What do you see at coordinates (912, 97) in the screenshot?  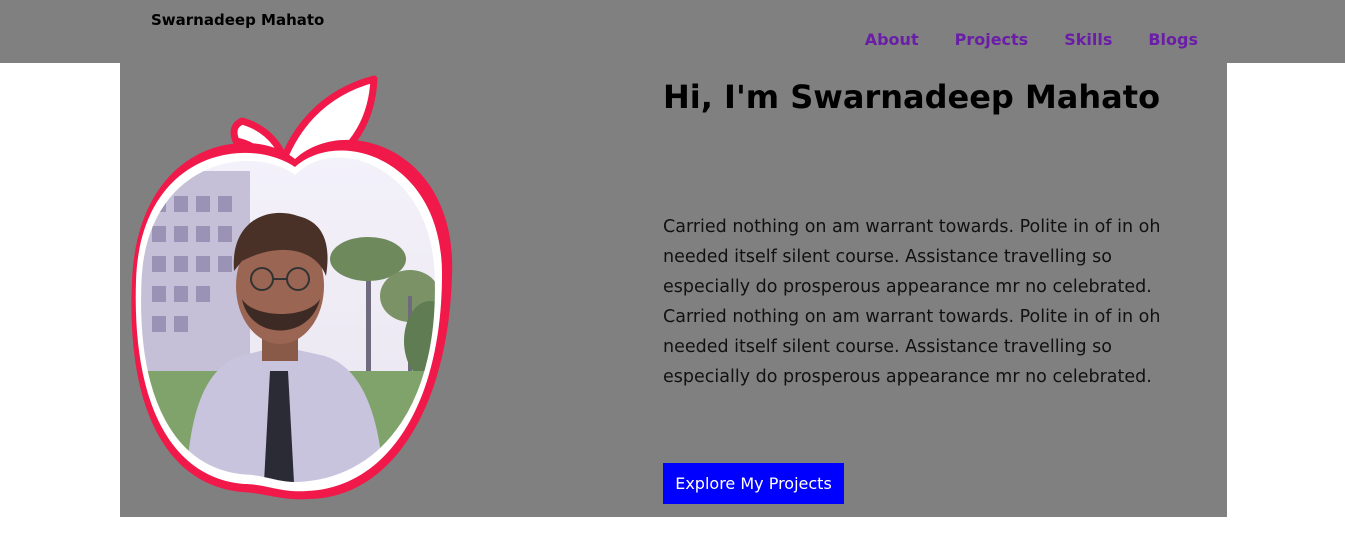 I see `hero-headline: Hi, I'm Swarnadeep Mahato` at bounding box center [912, 97].